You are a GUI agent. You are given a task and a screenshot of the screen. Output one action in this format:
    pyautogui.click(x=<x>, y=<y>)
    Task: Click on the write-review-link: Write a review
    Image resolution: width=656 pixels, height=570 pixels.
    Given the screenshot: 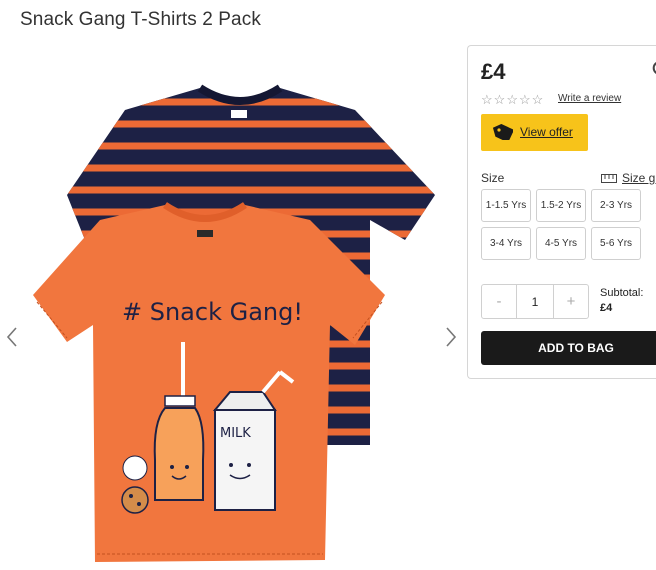 What is the action you would take?
    pyautogui.click(x=589, y=98)
    